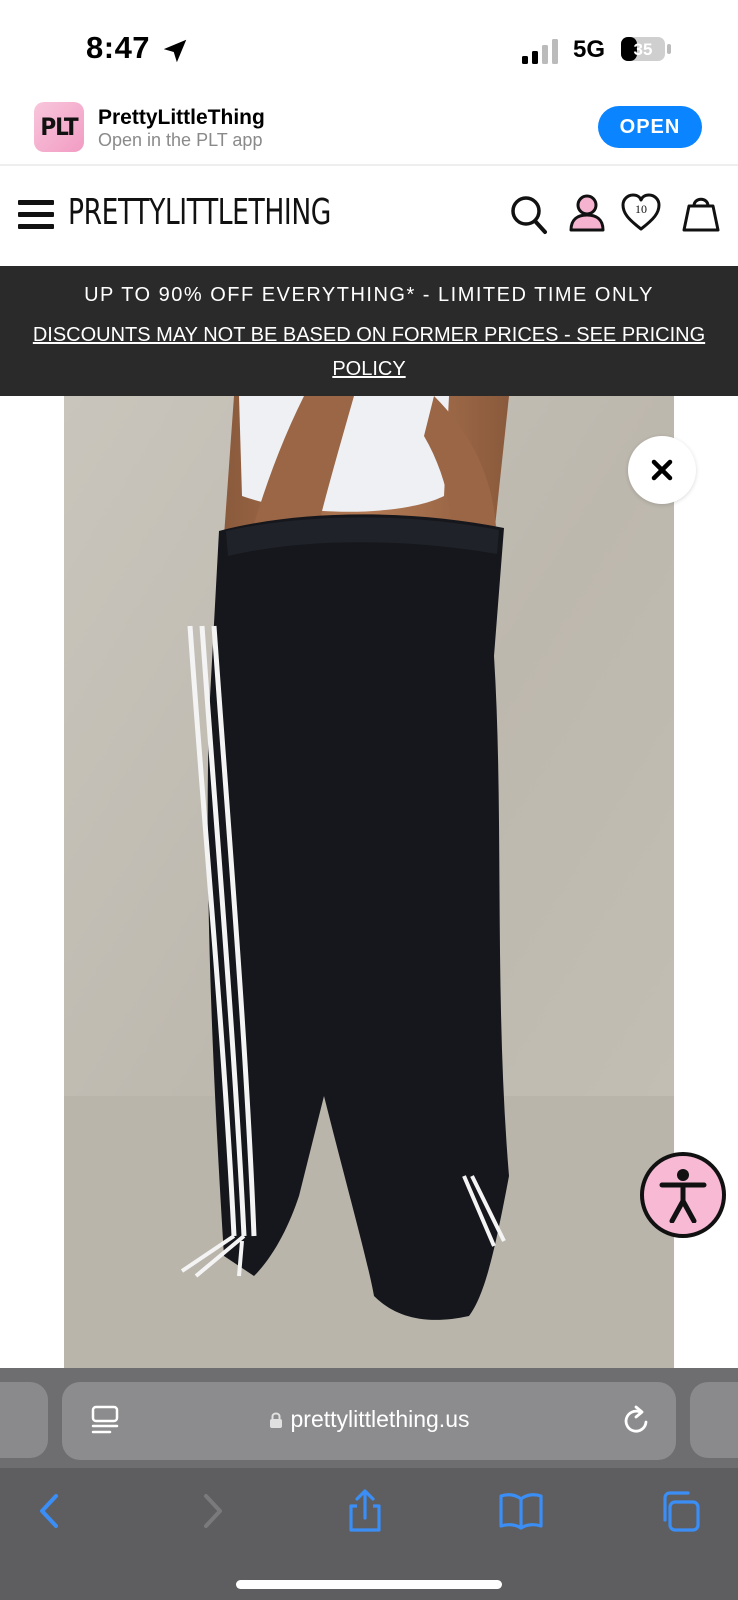 This screenshot has width=738, height=1600. Describe the element at coordinates (24, 1420) in the screenshot. I see `previous-tab-preview` at that location.